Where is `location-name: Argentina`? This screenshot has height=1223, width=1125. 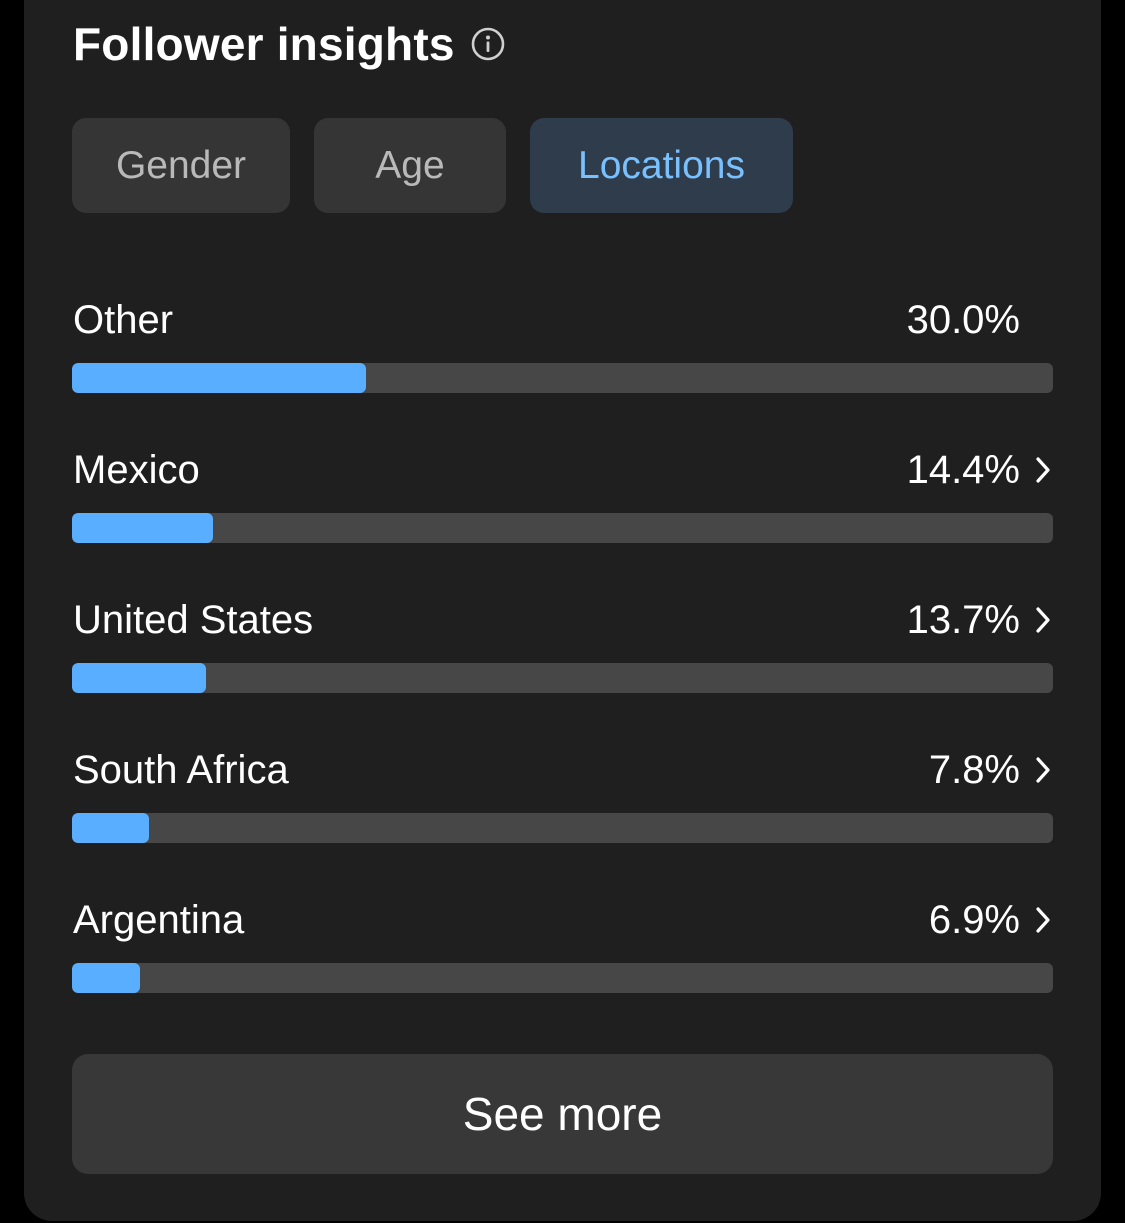 location-name: Argentina is located at coordinates (159, 920).